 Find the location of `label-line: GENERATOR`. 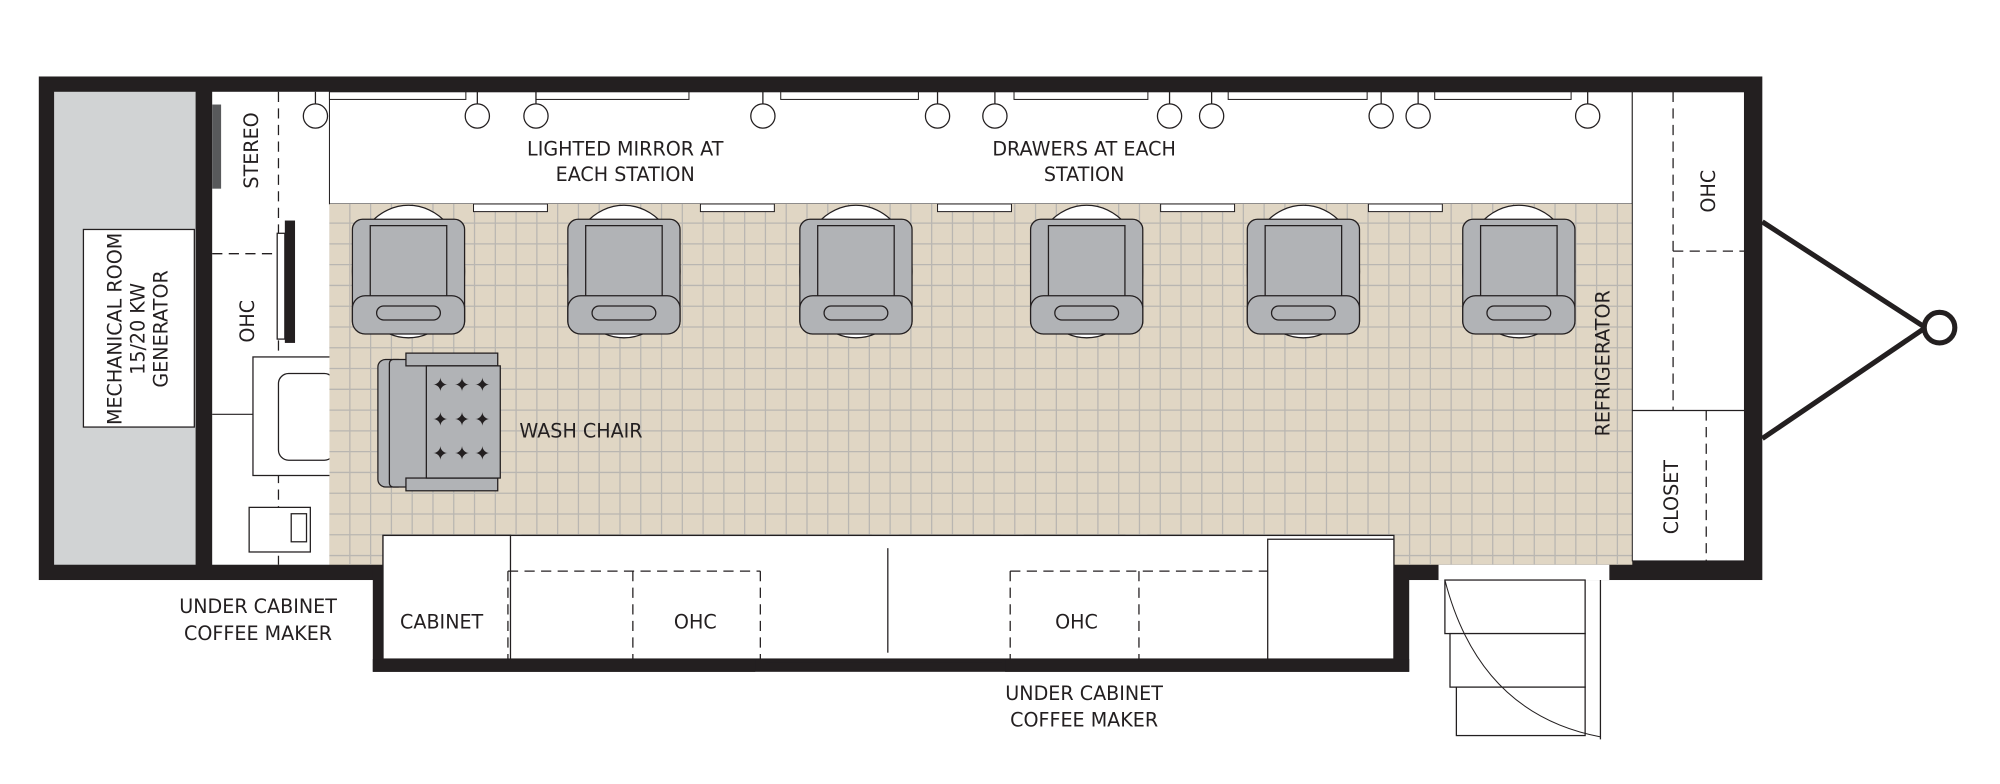

label-line: GENERATOR is located at coordinates (161, 328).